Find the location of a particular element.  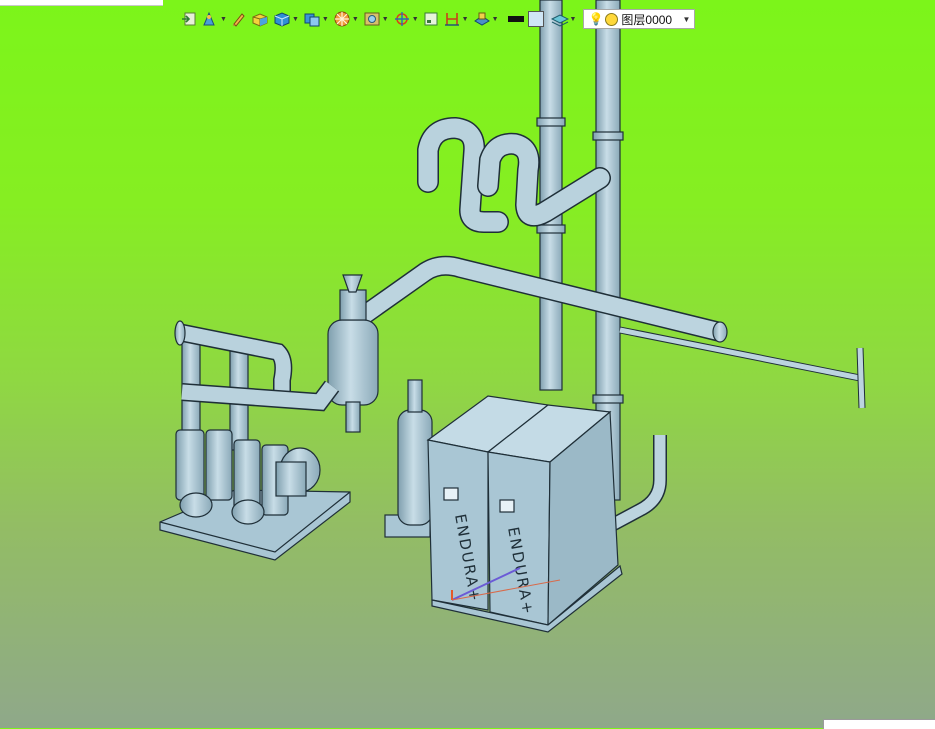

lightbulb-icon: 💡 is located at coordinates (596, 19).